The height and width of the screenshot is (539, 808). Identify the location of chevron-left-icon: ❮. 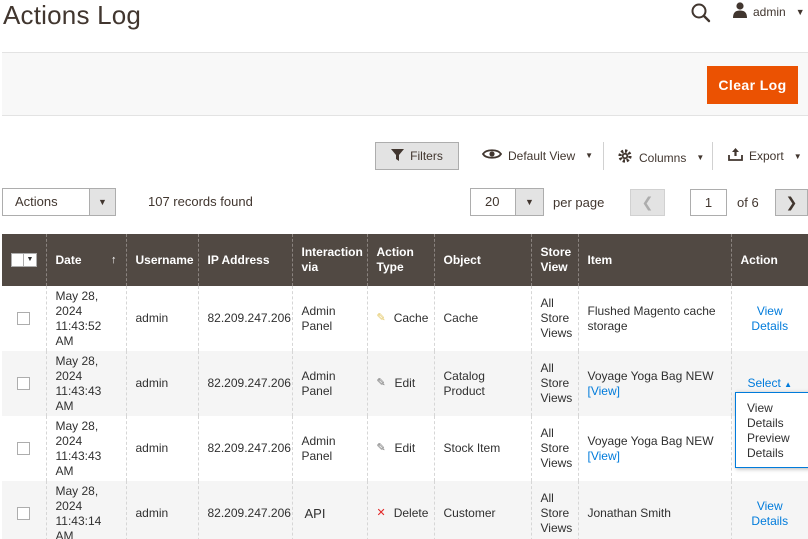
(647, 202).